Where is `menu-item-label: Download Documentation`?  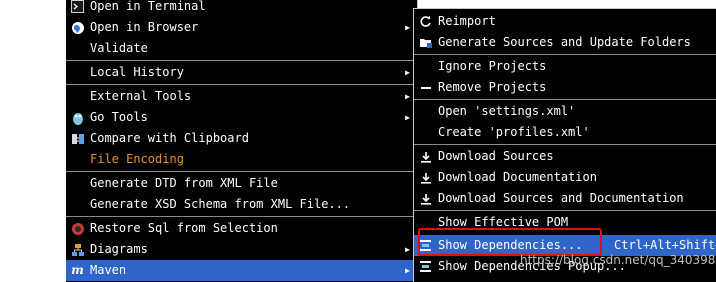
menu-item-label: Download Documentation is located at coordinates (517, 177).